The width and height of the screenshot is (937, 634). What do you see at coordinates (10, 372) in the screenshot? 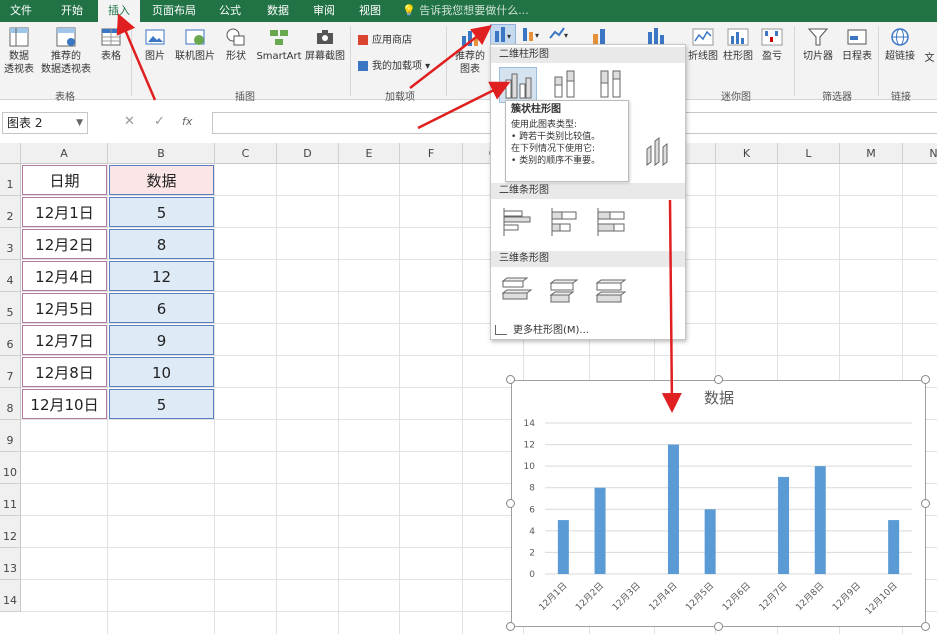
I see `row-header: 7` at bounding box center [10, 372].